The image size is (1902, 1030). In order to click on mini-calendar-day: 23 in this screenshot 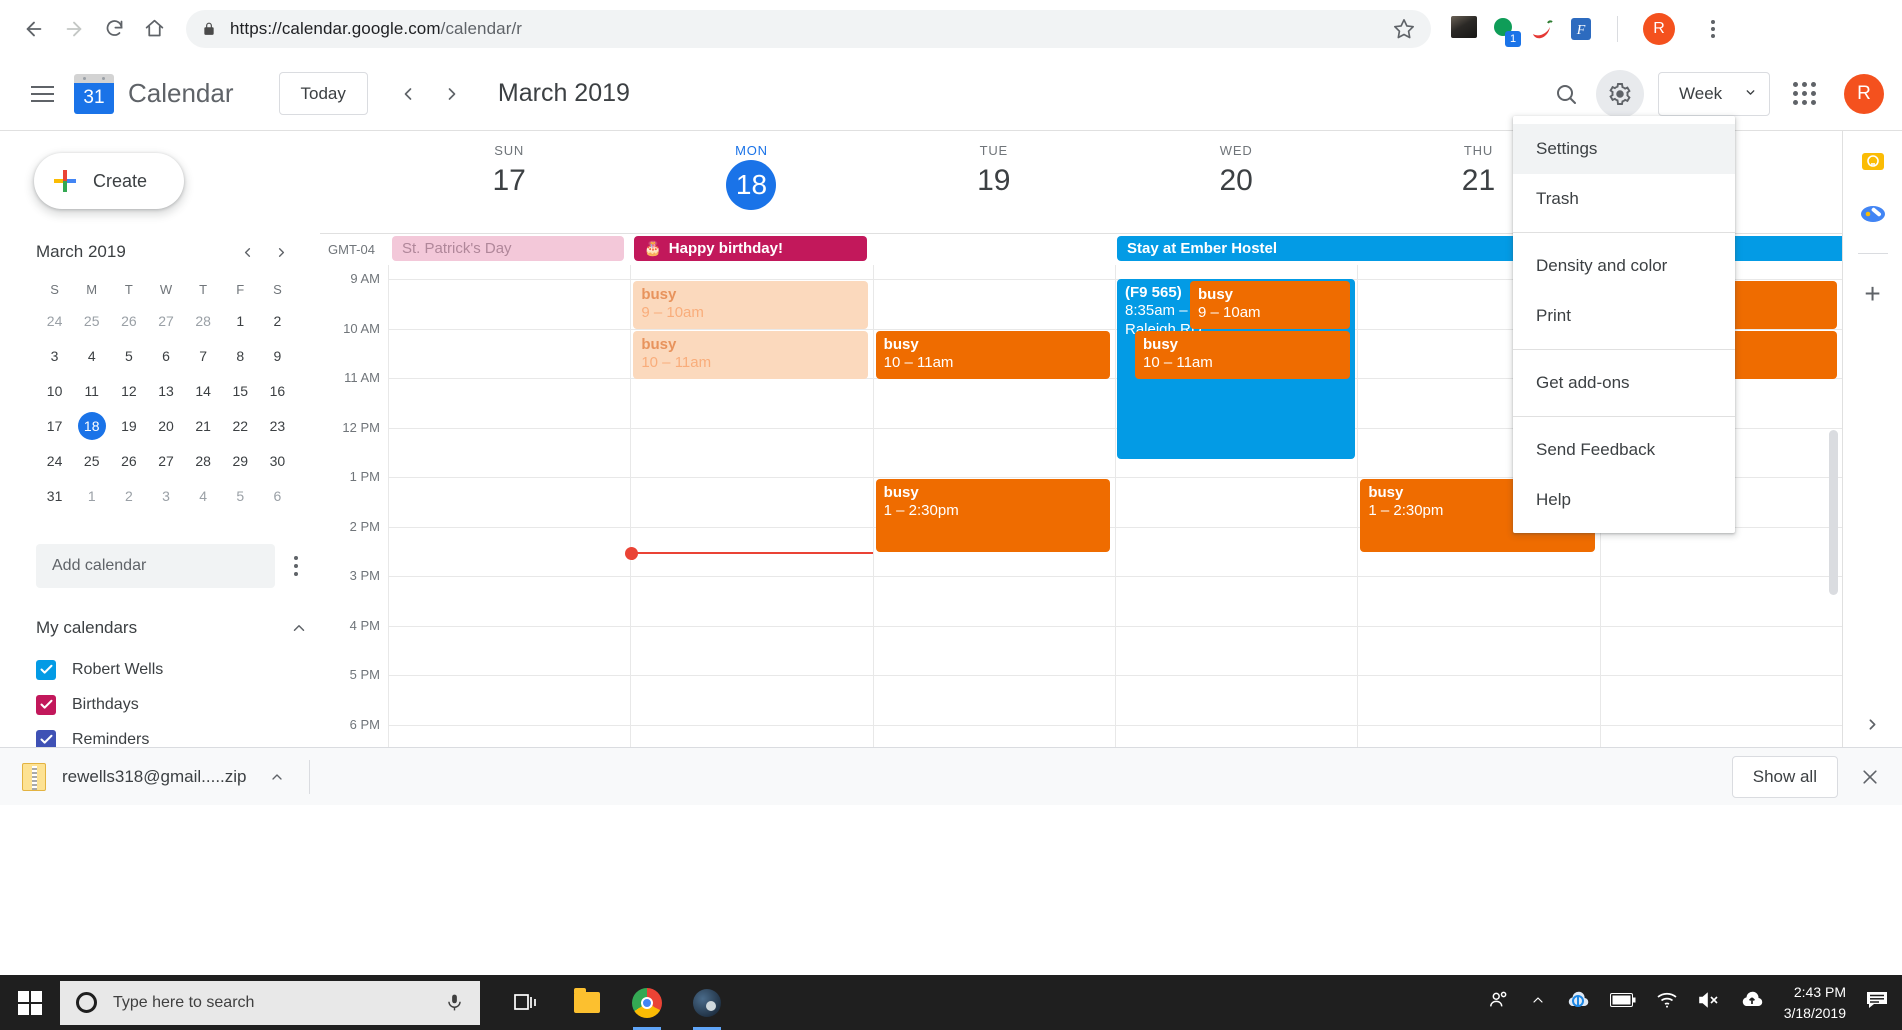, I will do `click(277, 426)`.